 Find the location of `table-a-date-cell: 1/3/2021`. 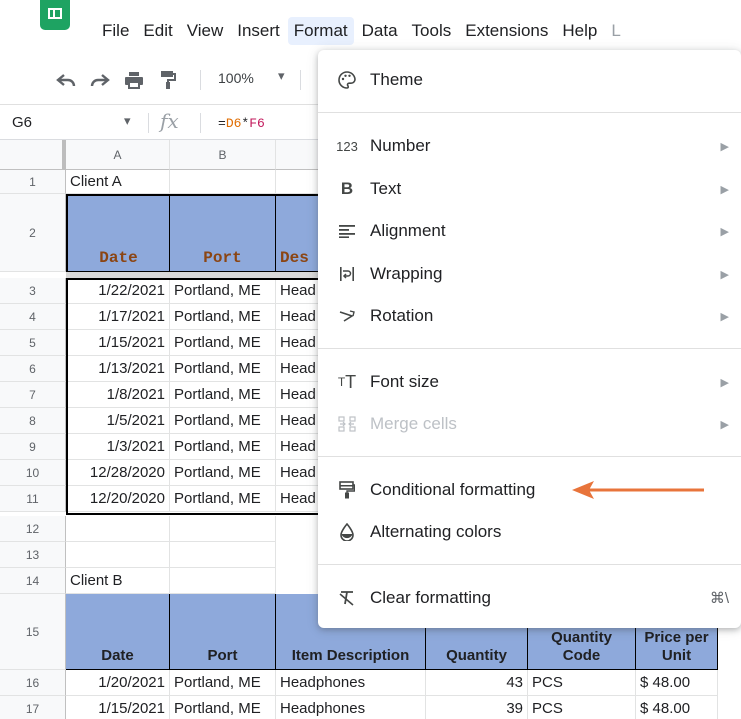

table-a-date-cell: 1/3/2021 is located at coordinates (118, 447).